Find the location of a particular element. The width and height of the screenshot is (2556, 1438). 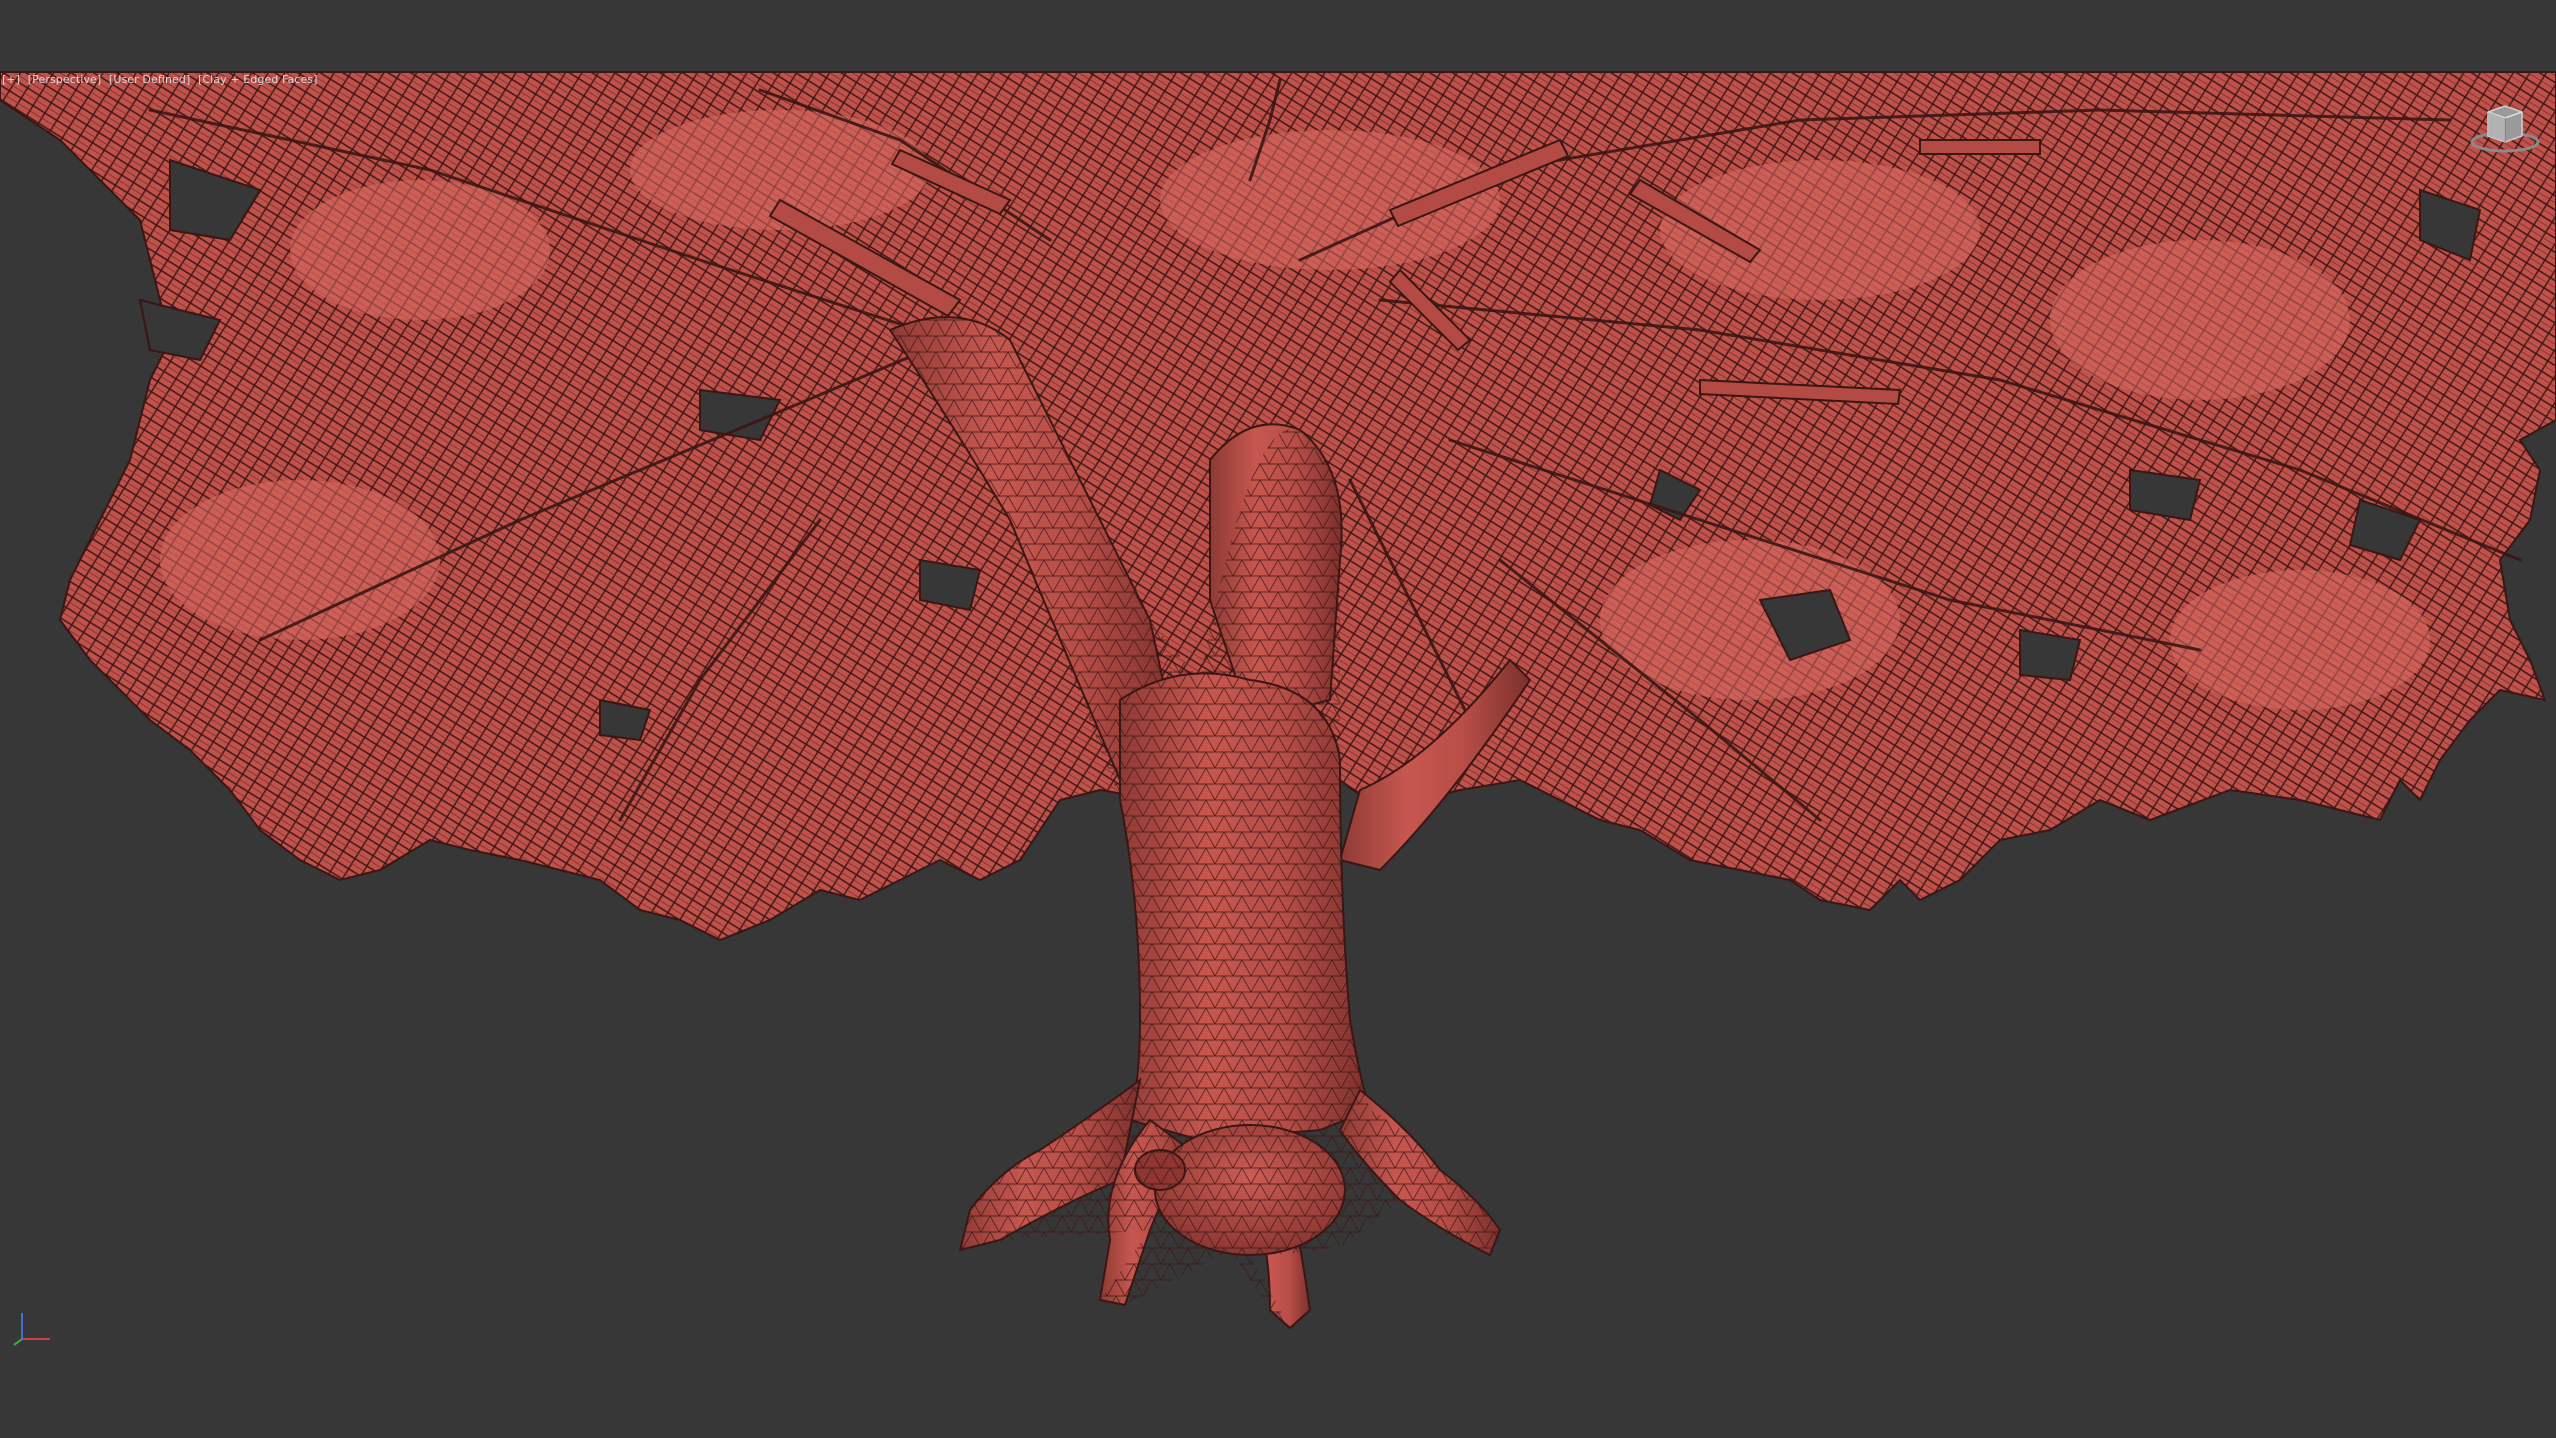

axis-tripod-icon is located at coordinates (31, 1329).